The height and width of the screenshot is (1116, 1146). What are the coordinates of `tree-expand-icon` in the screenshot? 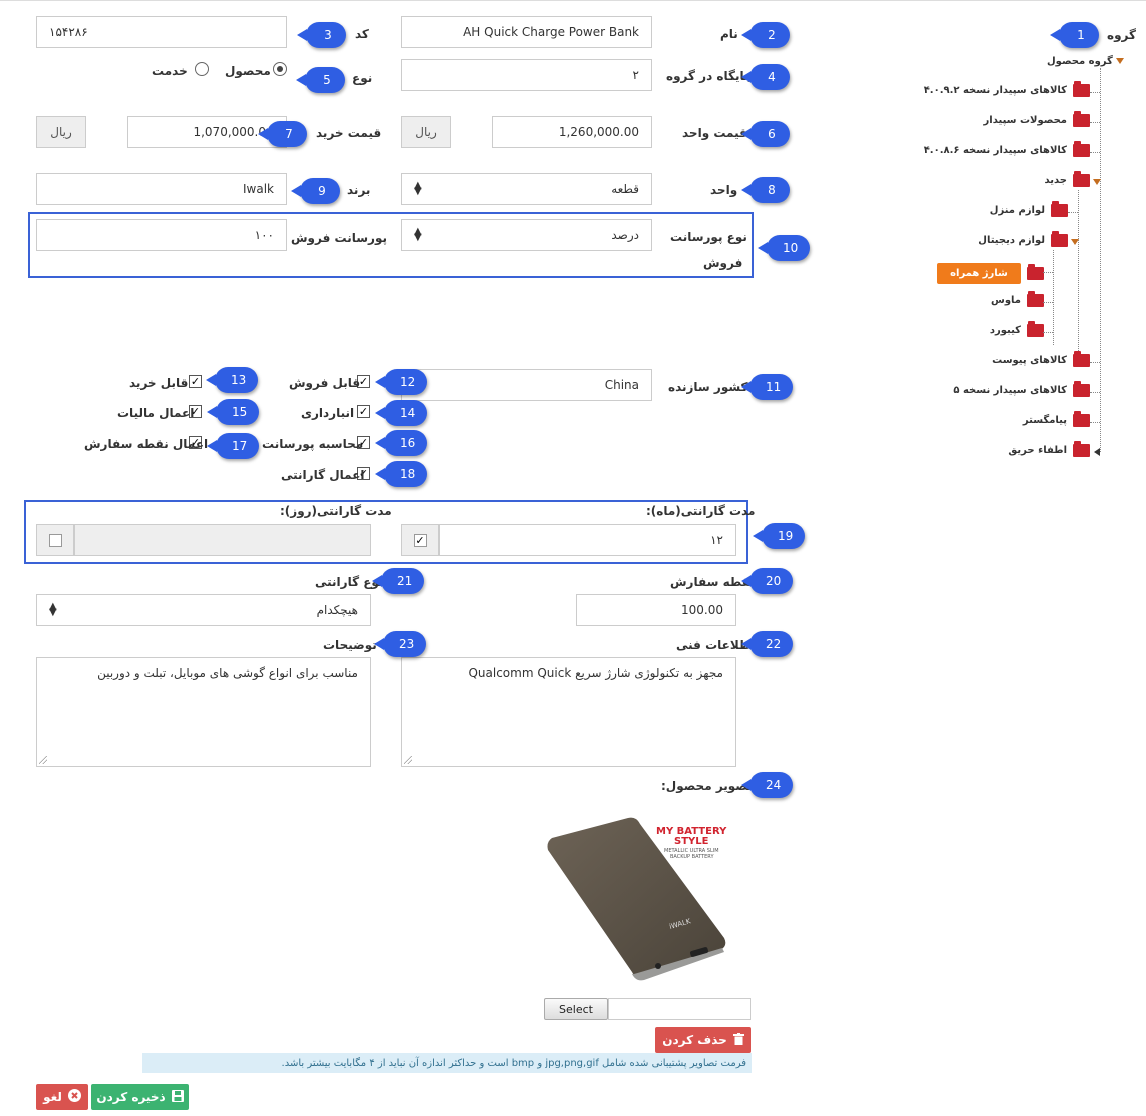 It's located at (1097, 452).